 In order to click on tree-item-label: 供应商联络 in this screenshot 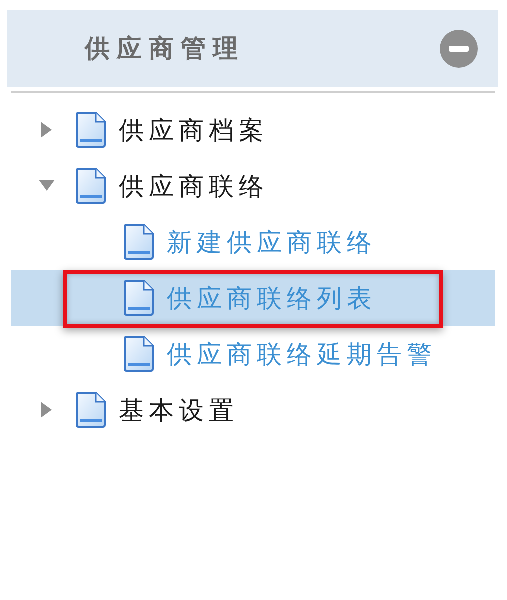, I will do `click(194, 186)`.